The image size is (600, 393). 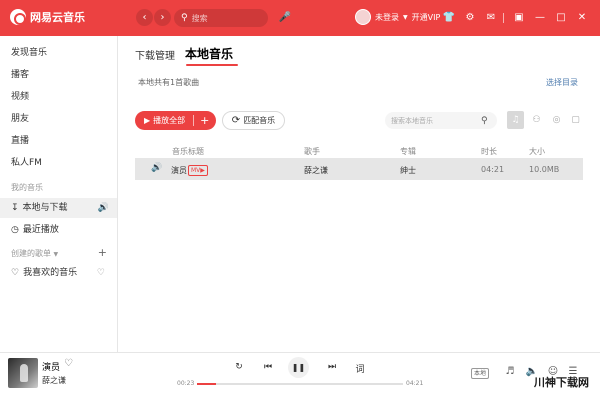 What do you see at coordinates (285, 18) in the screenshot?
I see `mic-icon: 🎤` at bounding box center [285, 18].